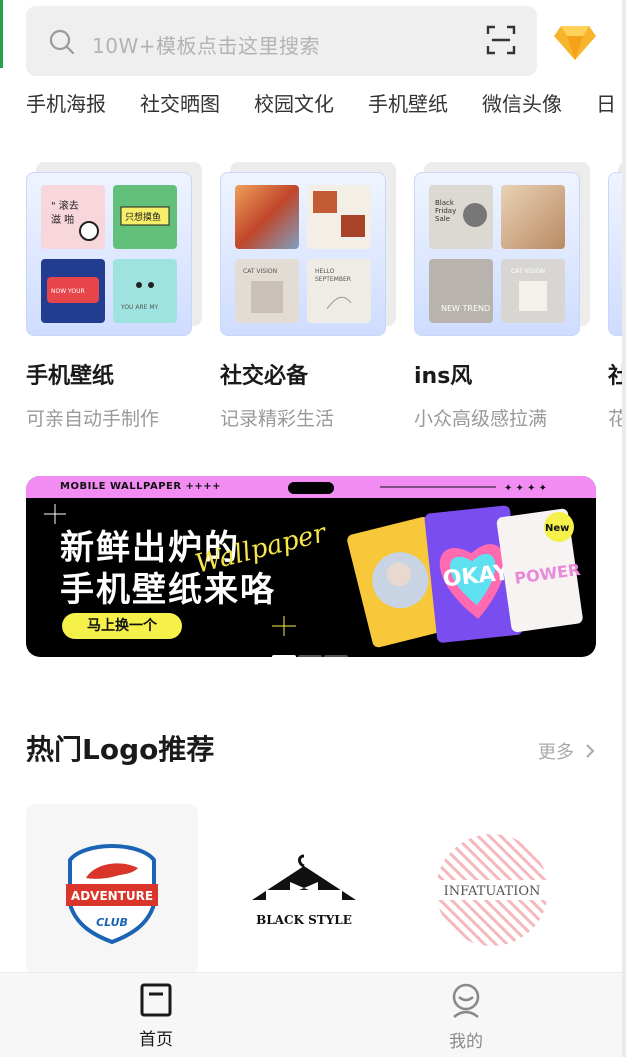  I want to click on svg-text: " 滚去, so click(65, 205).